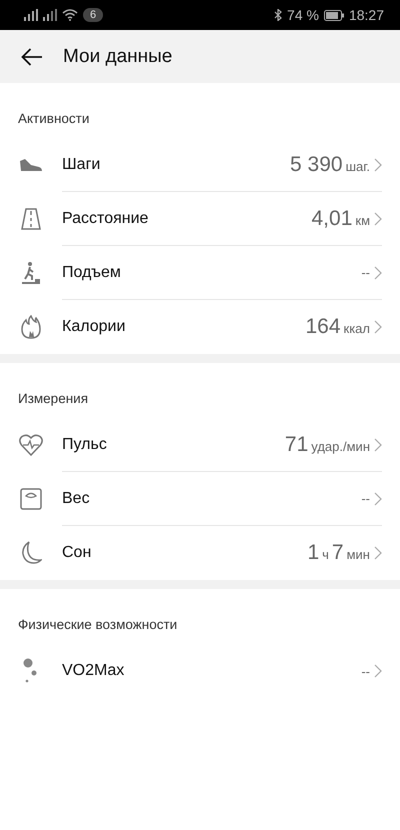 Image resolution: width=400 pixels, height=830 pixels. What do you see at coordinates (200, 553) in the screenshot?
I see `metric-row: Сон 1 ч 7 мин` at bounding box center [200, 553].